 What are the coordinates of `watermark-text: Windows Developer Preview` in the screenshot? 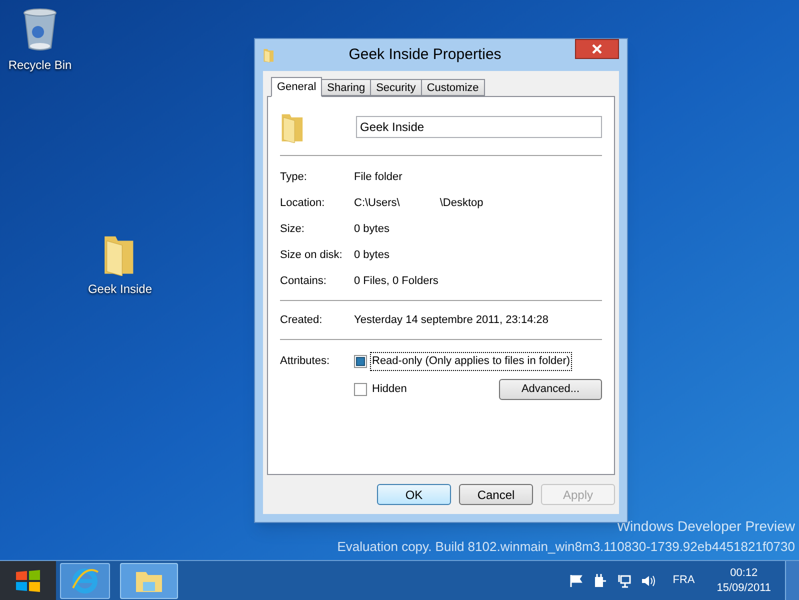 It's located at (705, 526).